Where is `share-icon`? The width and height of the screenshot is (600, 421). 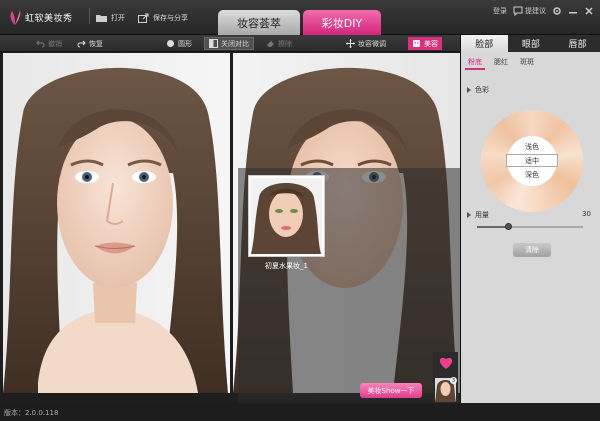
share-icon is located at coordinates (143, 18).